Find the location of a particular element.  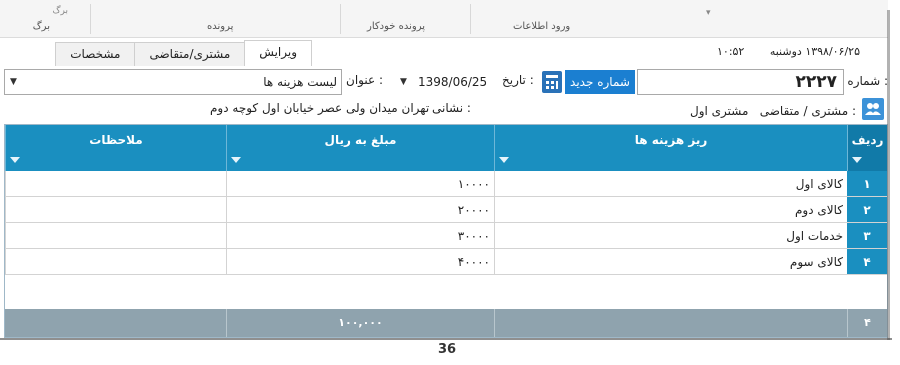

item-cell: کالای اول is located at coordinates (670, 184).